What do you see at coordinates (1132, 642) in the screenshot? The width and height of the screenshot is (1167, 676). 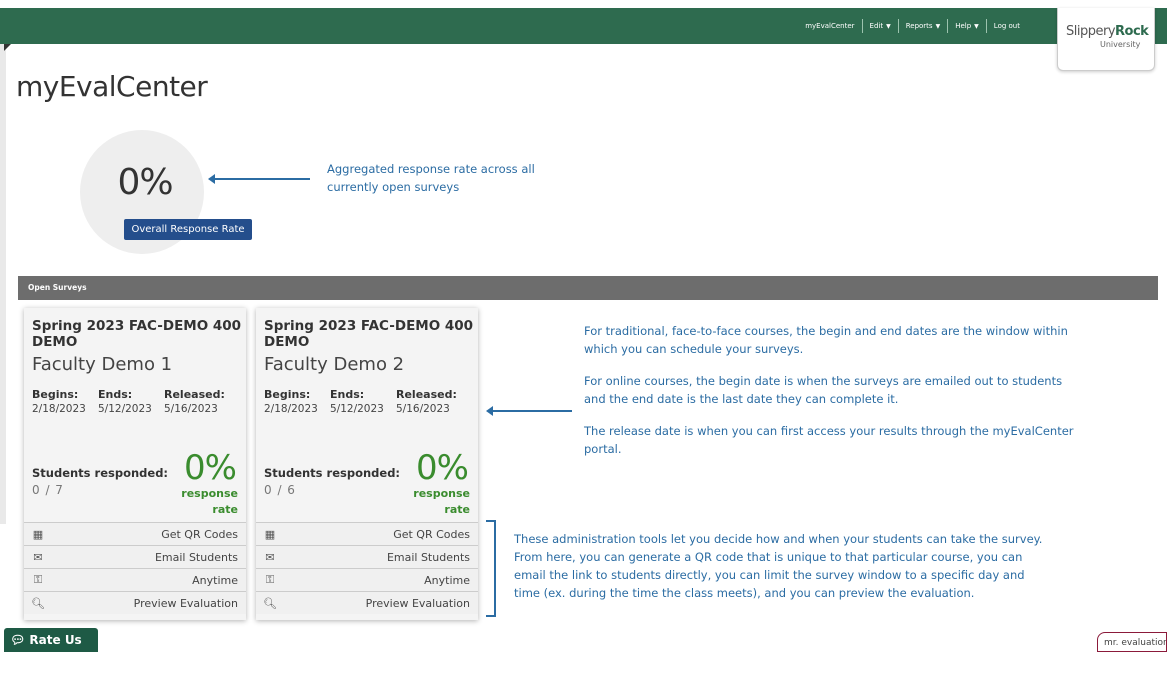 I see `mr-evaluation-chat-button: mr. evaluation` at bounding box center [1132, 642].